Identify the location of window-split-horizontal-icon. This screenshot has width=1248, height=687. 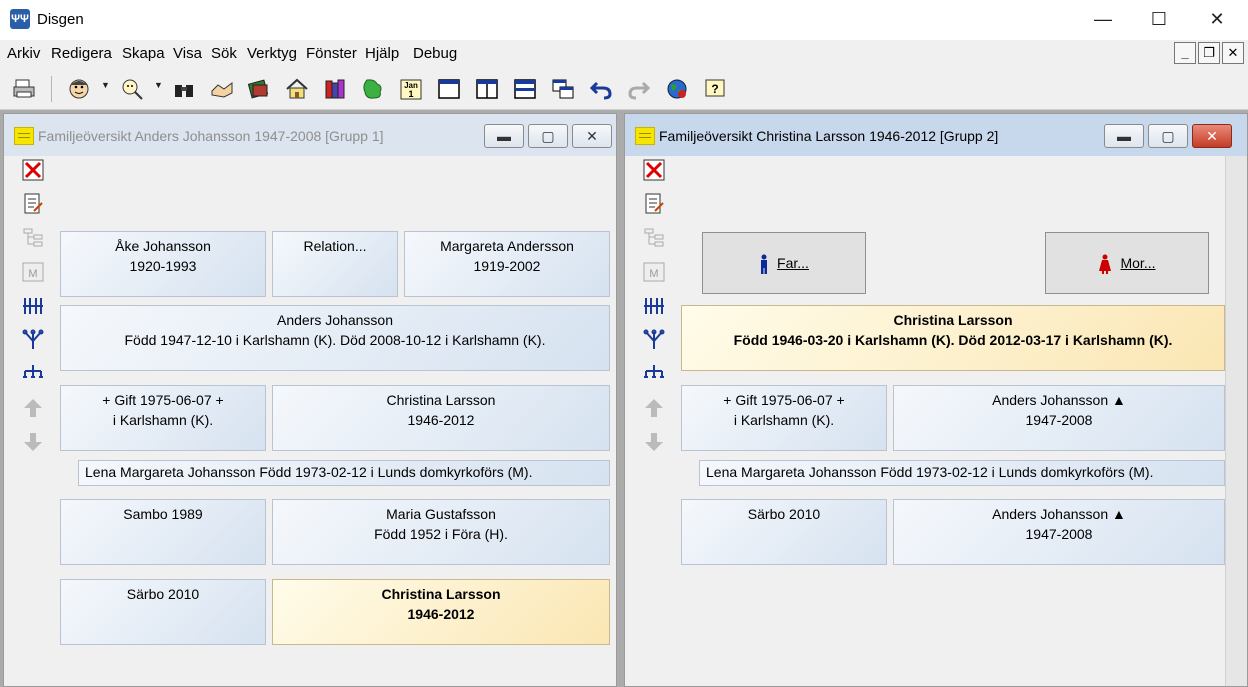
(525, 89).